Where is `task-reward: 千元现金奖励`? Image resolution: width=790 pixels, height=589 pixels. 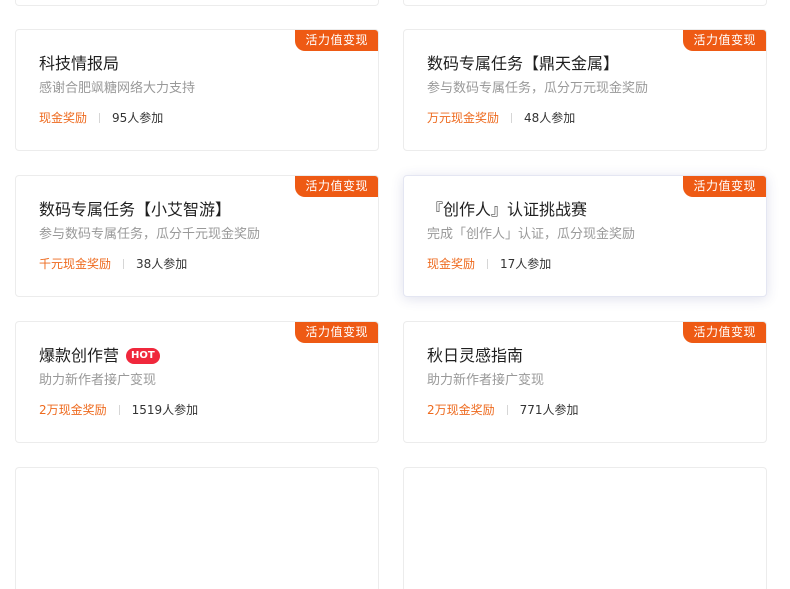 task-reward: 千元现金奖励 is located at coordinates (75, 264).